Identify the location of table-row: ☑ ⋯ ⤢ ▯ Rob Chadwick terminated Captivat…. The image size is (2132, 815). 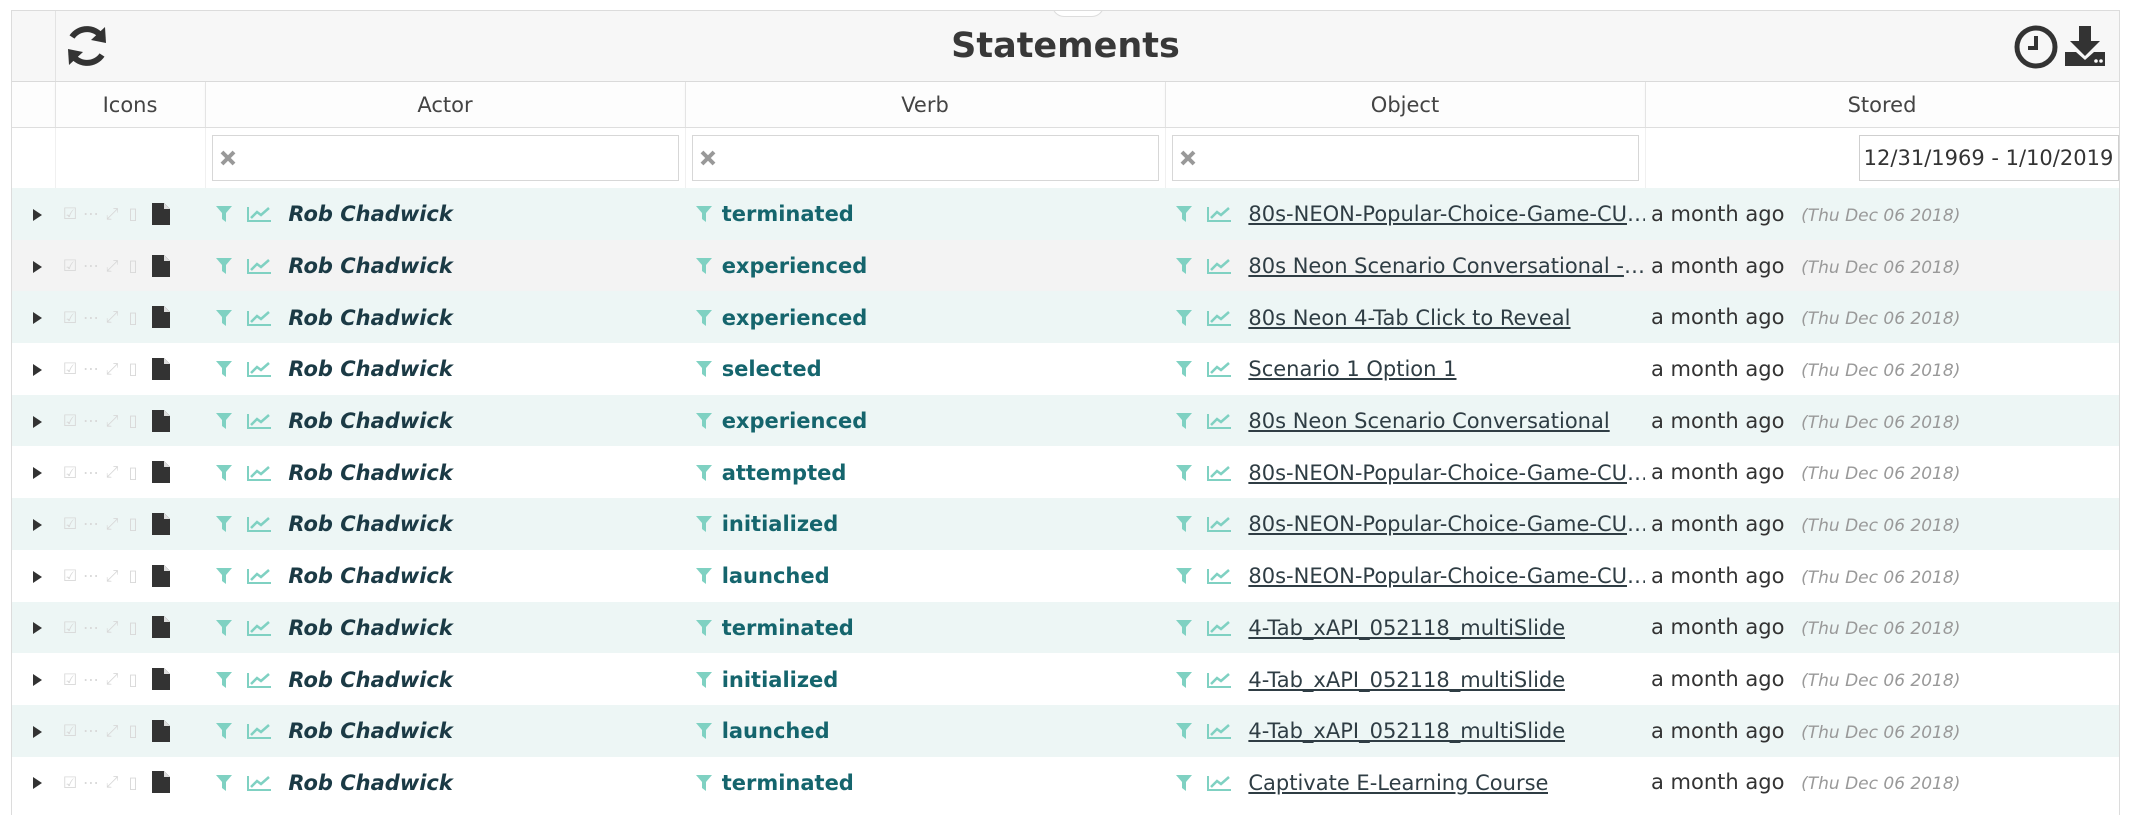
(1065, 782).